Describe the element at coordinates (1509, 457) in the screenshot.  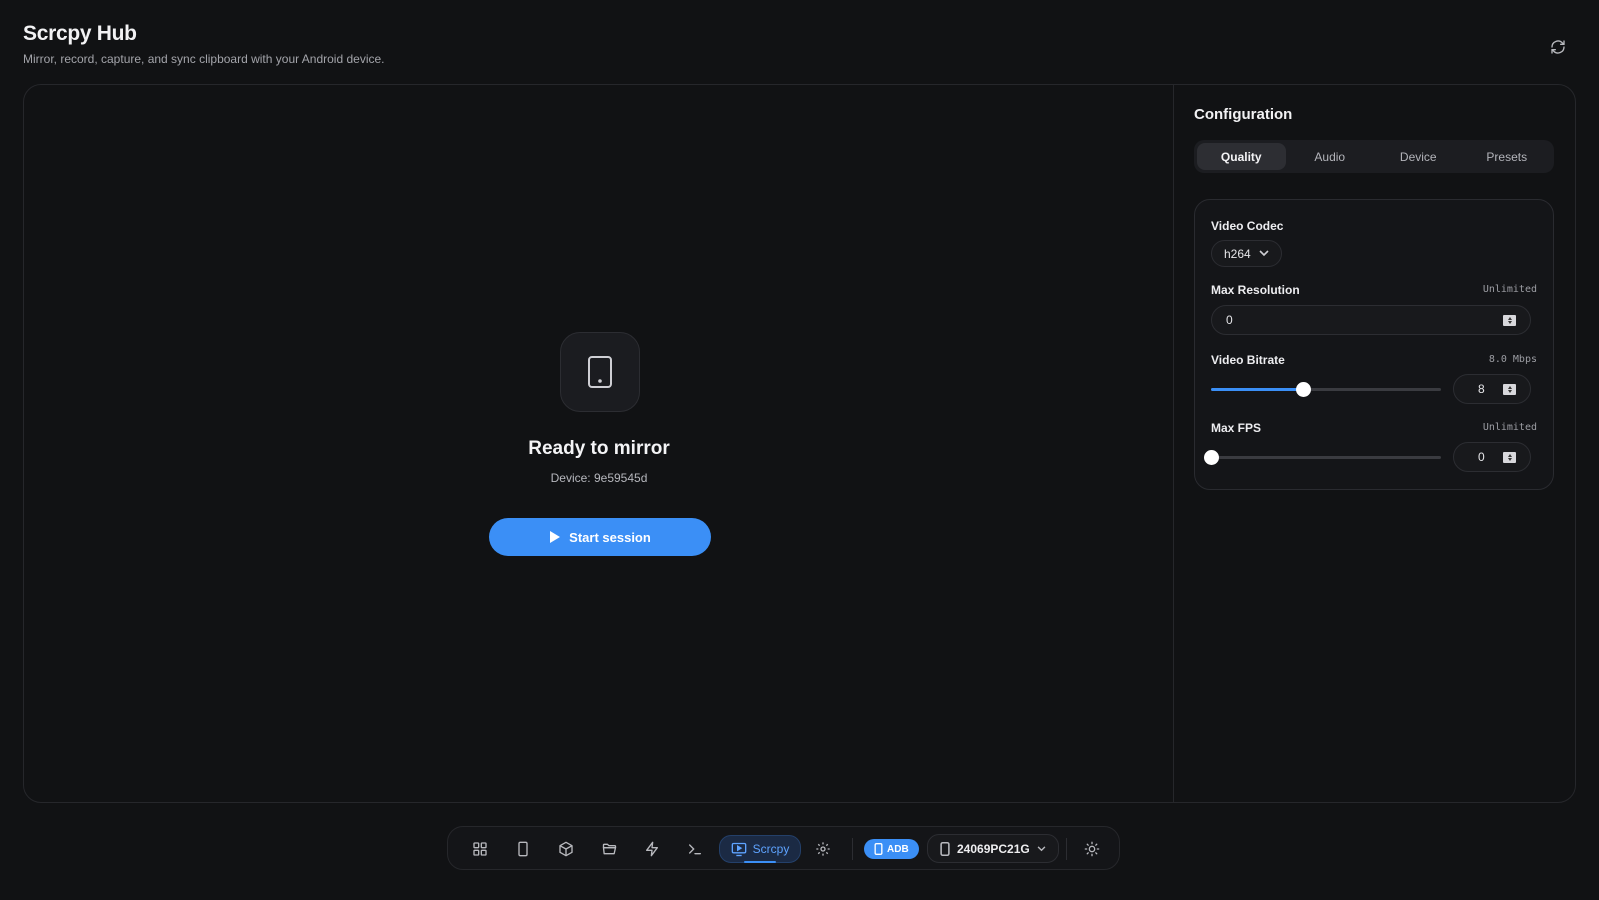
I see `max-fps-spinner` at that location.